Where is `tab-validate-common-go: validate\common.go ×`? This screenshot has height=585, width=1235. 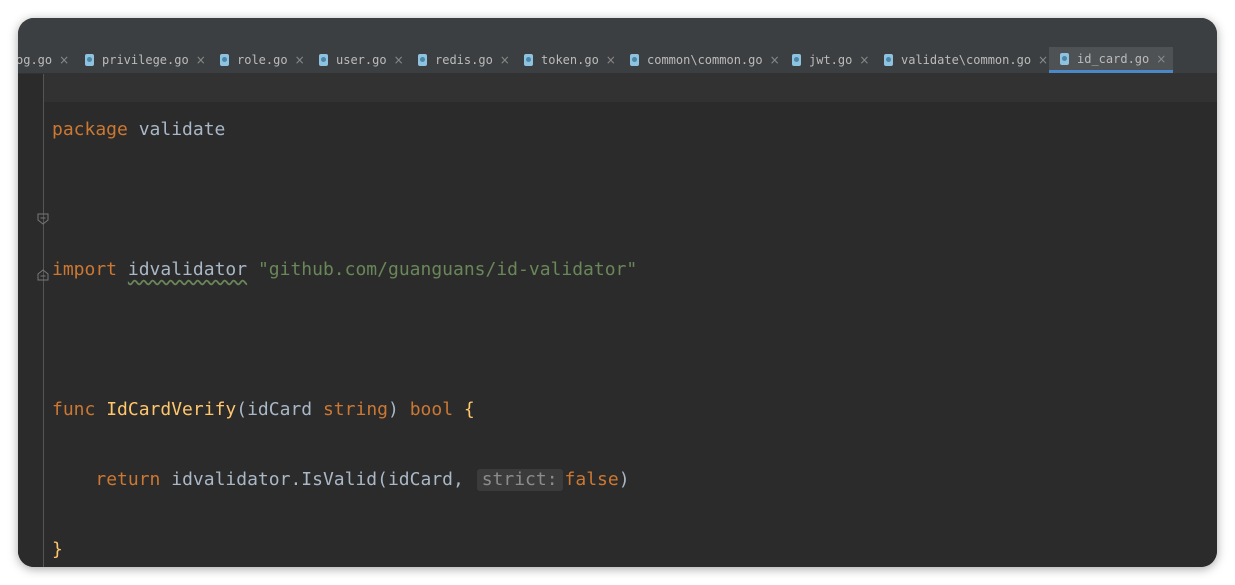
tab-validate-common-go: validate\common.go × is located at coordinates (966, 60).